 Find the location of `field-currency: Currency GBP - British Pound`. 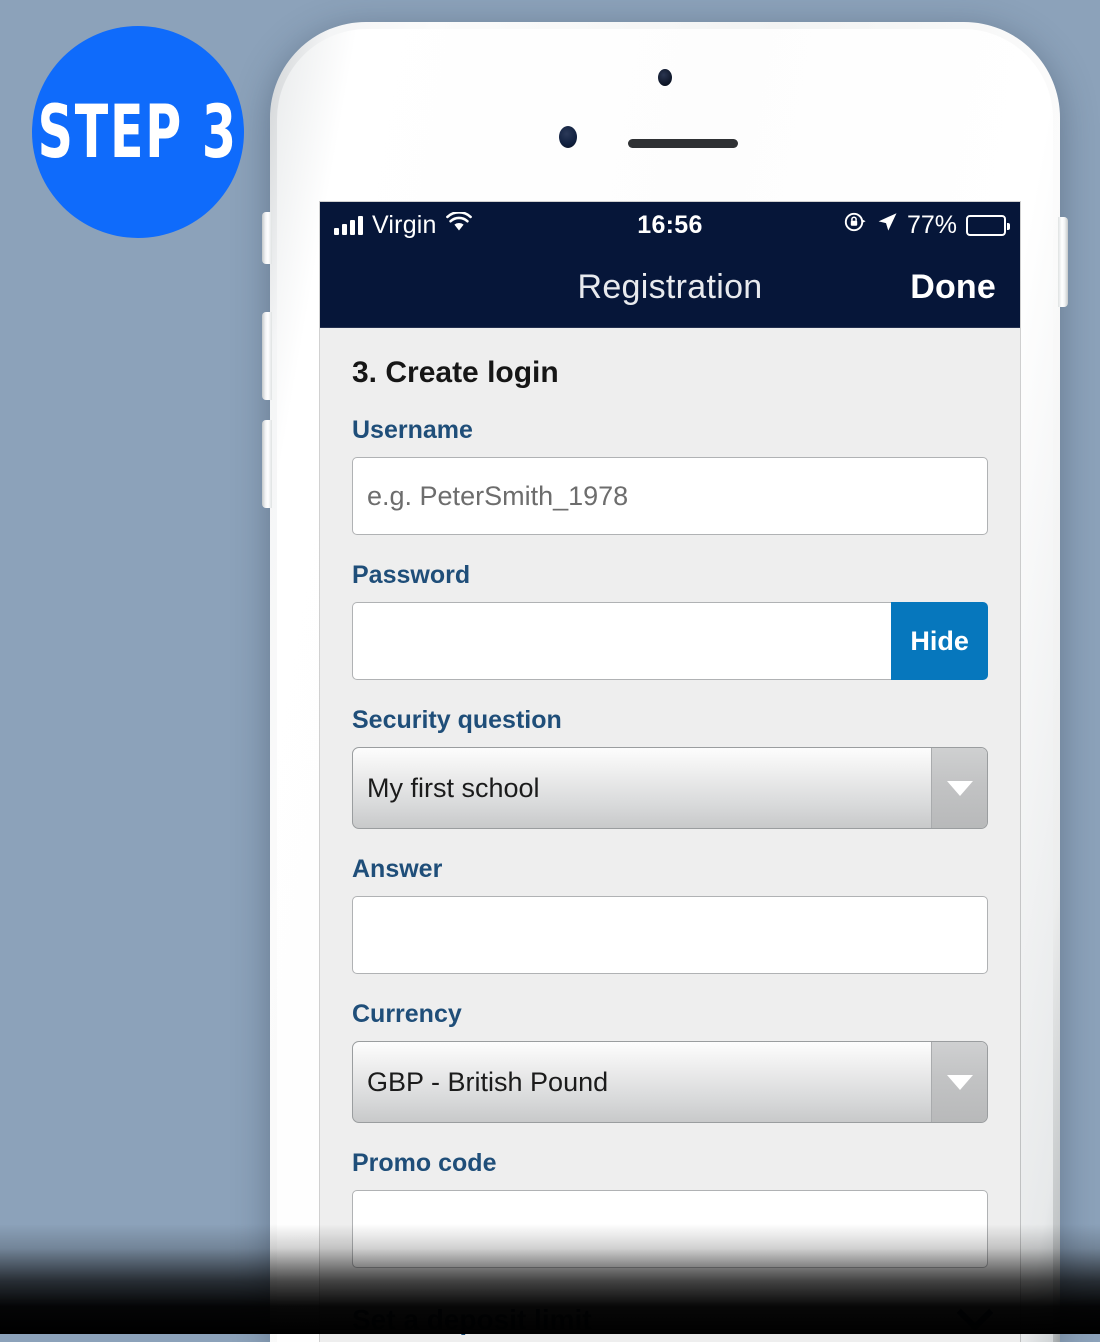

field-currency: Currency GBP - British Pound is located at coordinates (670, 1061).